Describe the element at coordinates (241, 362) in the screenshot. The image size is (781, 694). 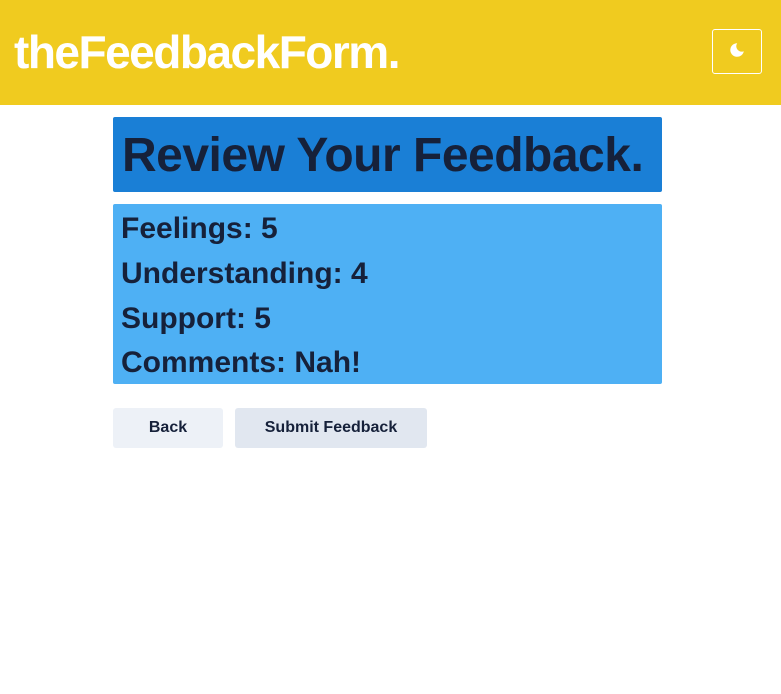
I see `summary-comments: Comments: Nah!` at that location.